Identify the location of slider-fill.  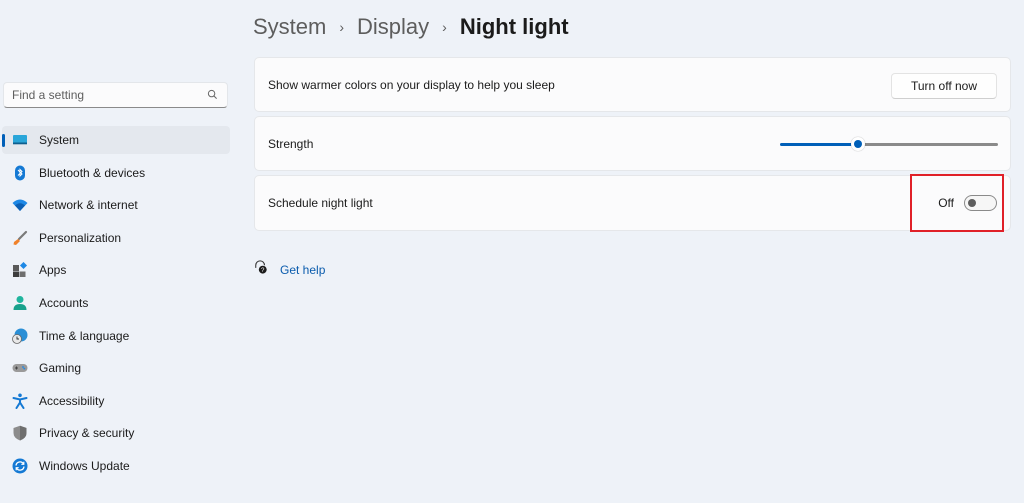
(819, 144).